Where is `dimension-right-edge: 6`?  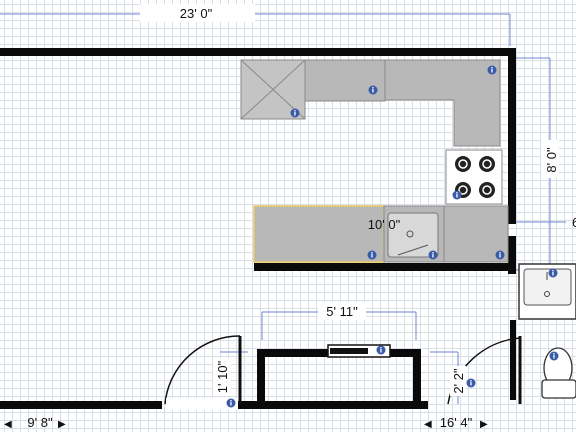 dimension-right-edge: 6 is located at coordinates (574, 222).